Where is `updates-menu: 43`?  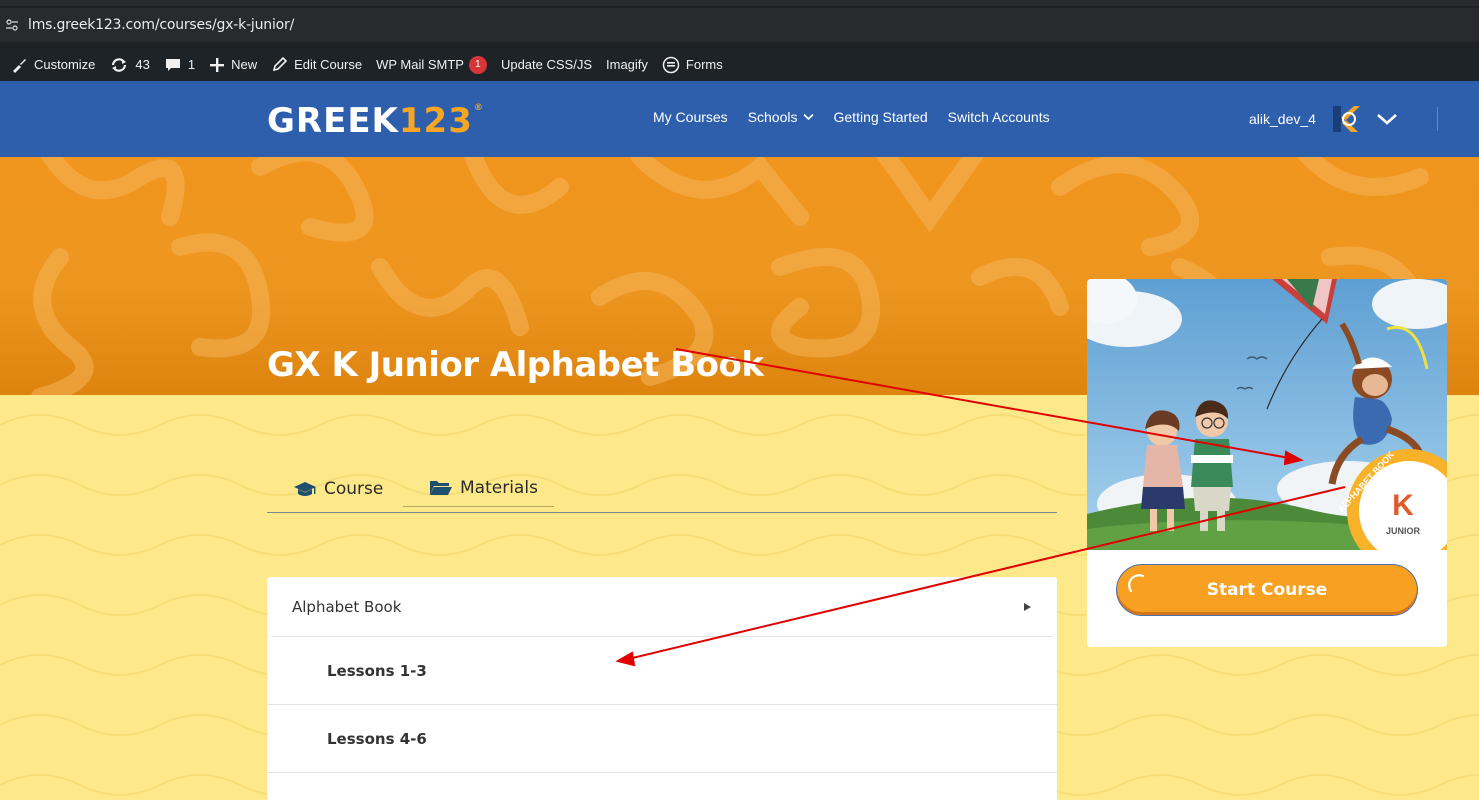
updates-menu: 43 is located at coordinates (129, 64).